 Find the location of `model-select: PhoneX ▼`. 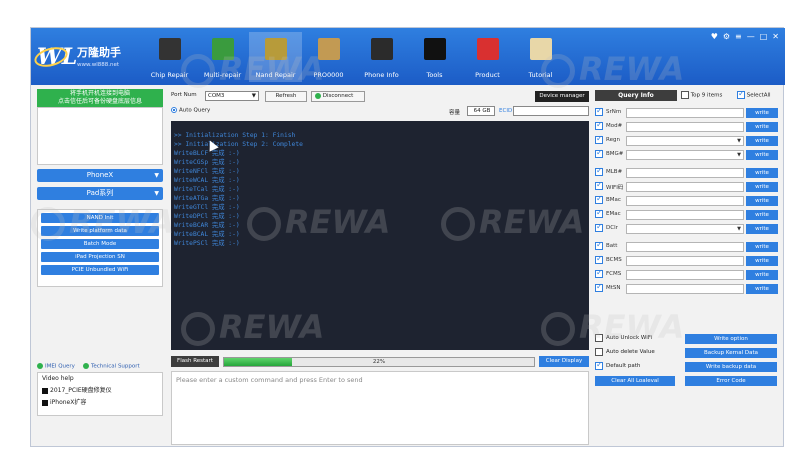

model-select: PhoneX ▼ is located at coordinates (100, 175).